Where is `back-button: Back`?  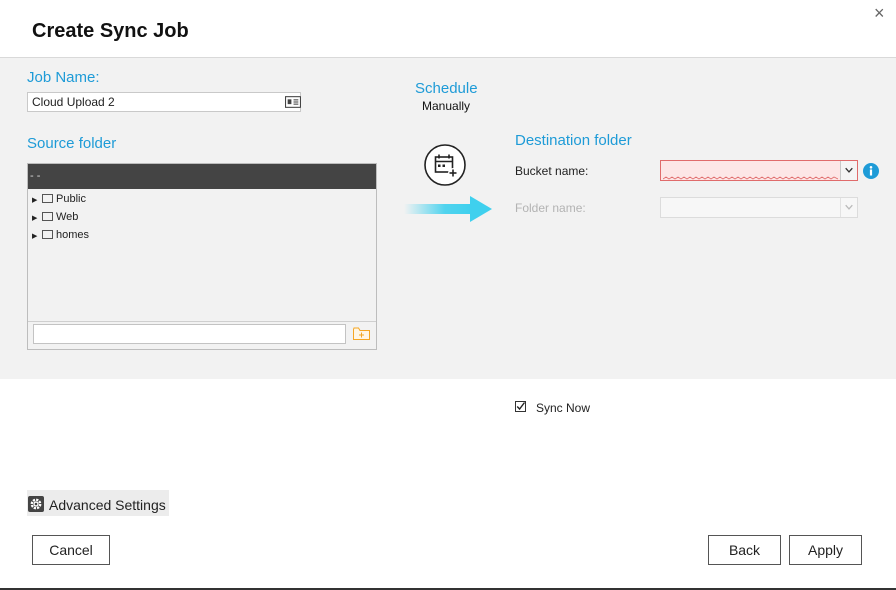 back-button: Back is located at coordinates (744, 550).